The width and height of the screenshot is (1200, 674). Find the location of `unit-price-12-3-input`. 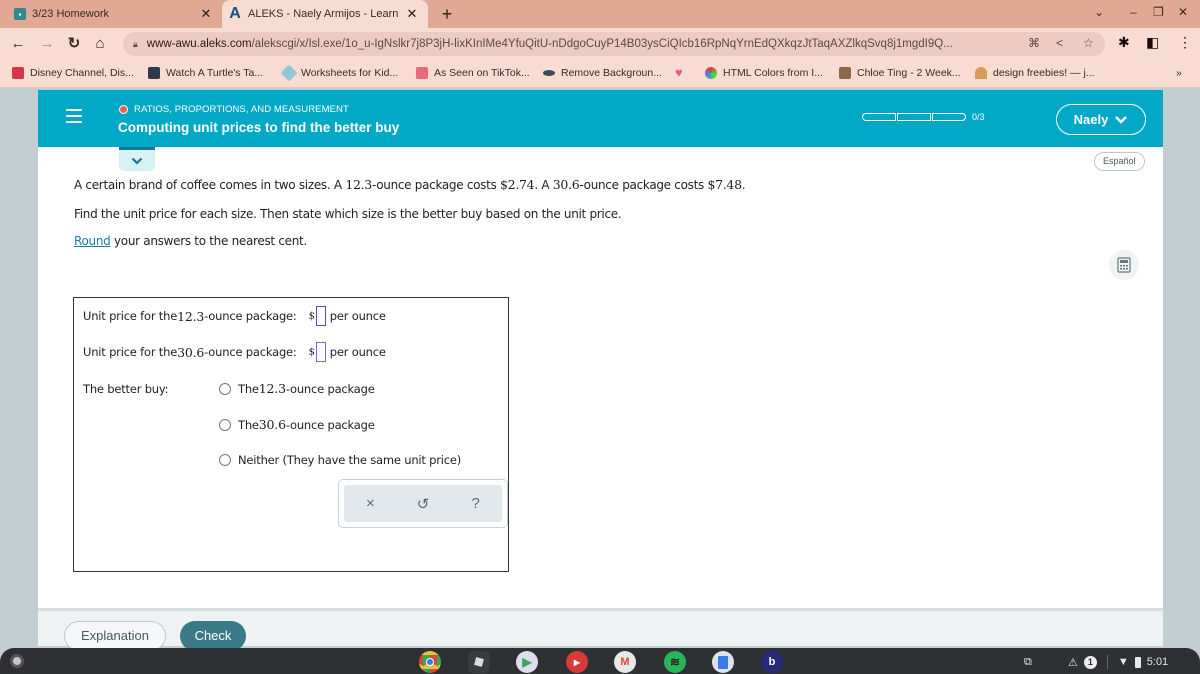

unit-price-12-3-input is located at coordinates (320, 316).